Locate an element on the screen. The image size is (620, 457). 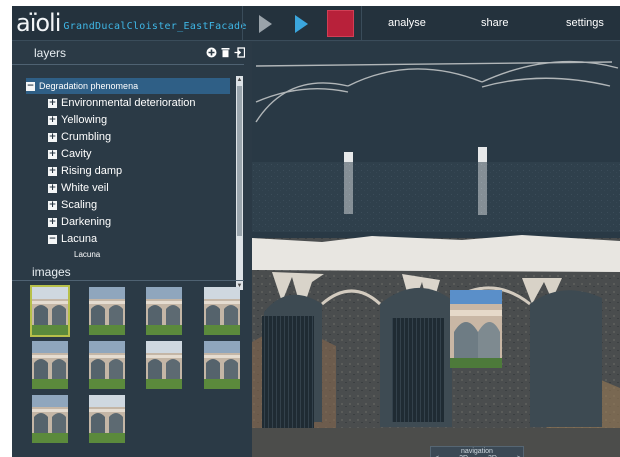
select-tool-button is located at coordinates (265, 24).